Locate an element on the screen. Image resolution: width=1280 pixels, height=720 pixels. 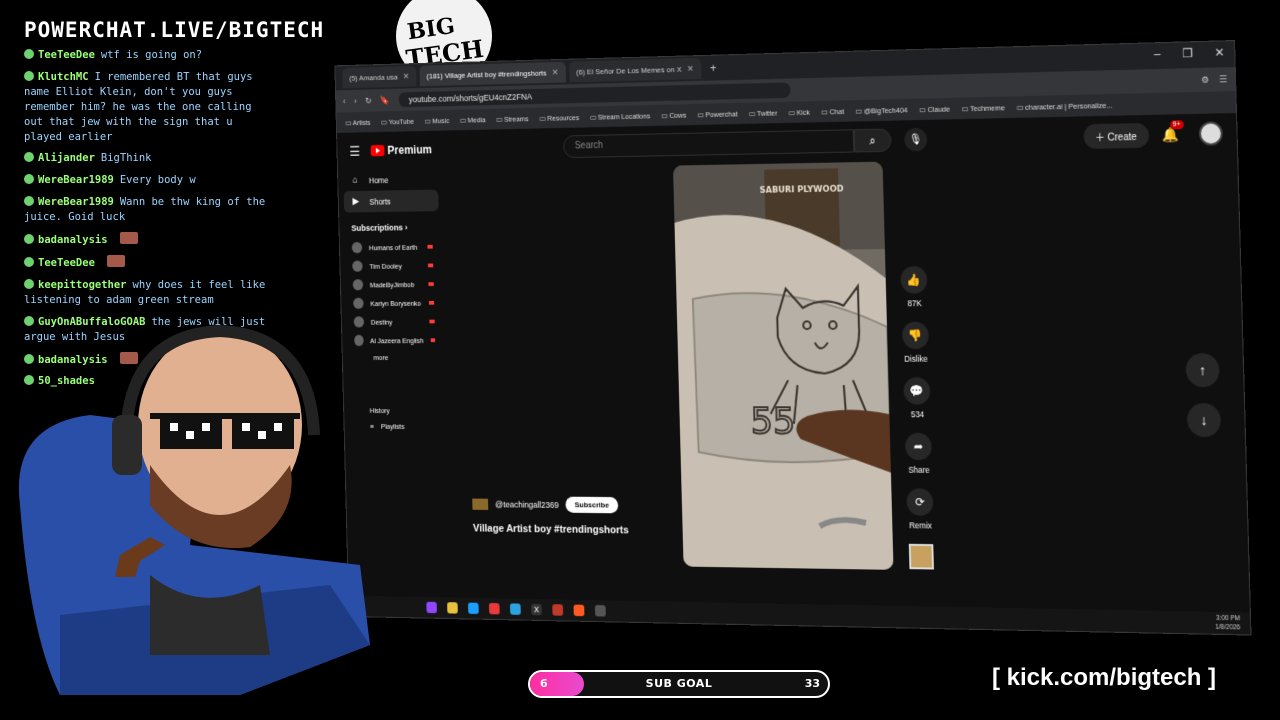
subscription-item: MadeByJimbob is located at coordinates (393, 284).